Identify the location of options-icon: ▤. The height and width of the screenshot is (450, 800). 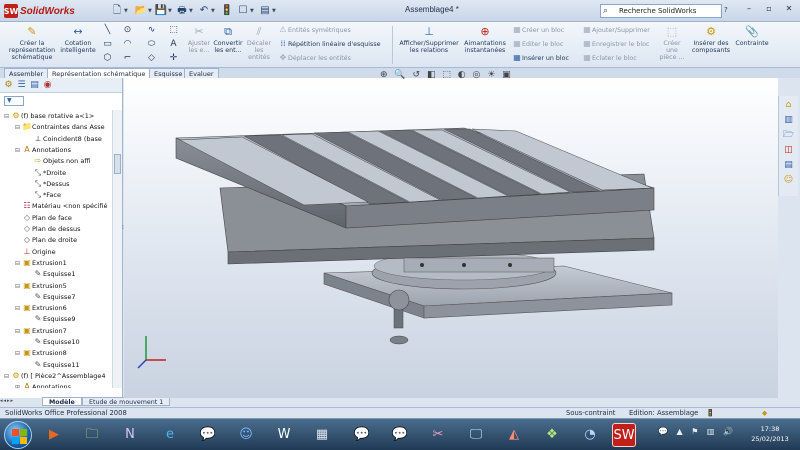
(265, 10).